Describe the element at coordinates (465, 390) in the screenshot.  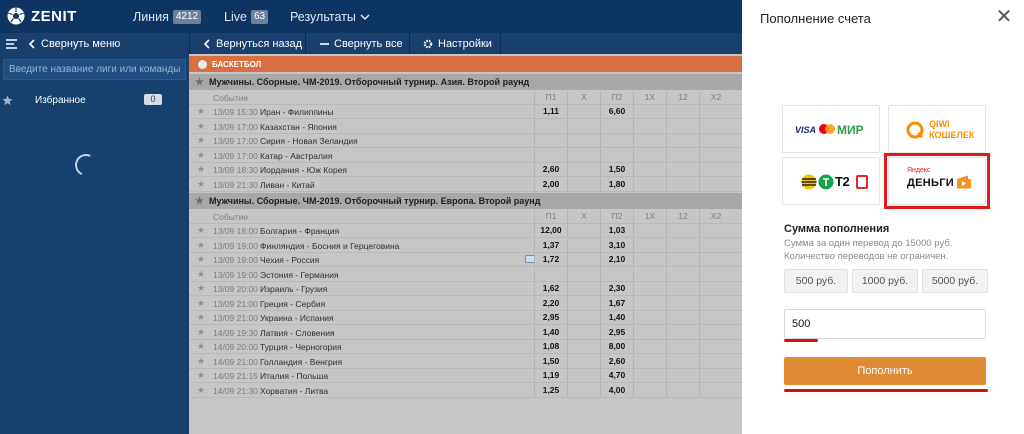
I see `table-row: ★ 14/09 21:30 Хорватия - Литва 1,25 4,00` at that location.